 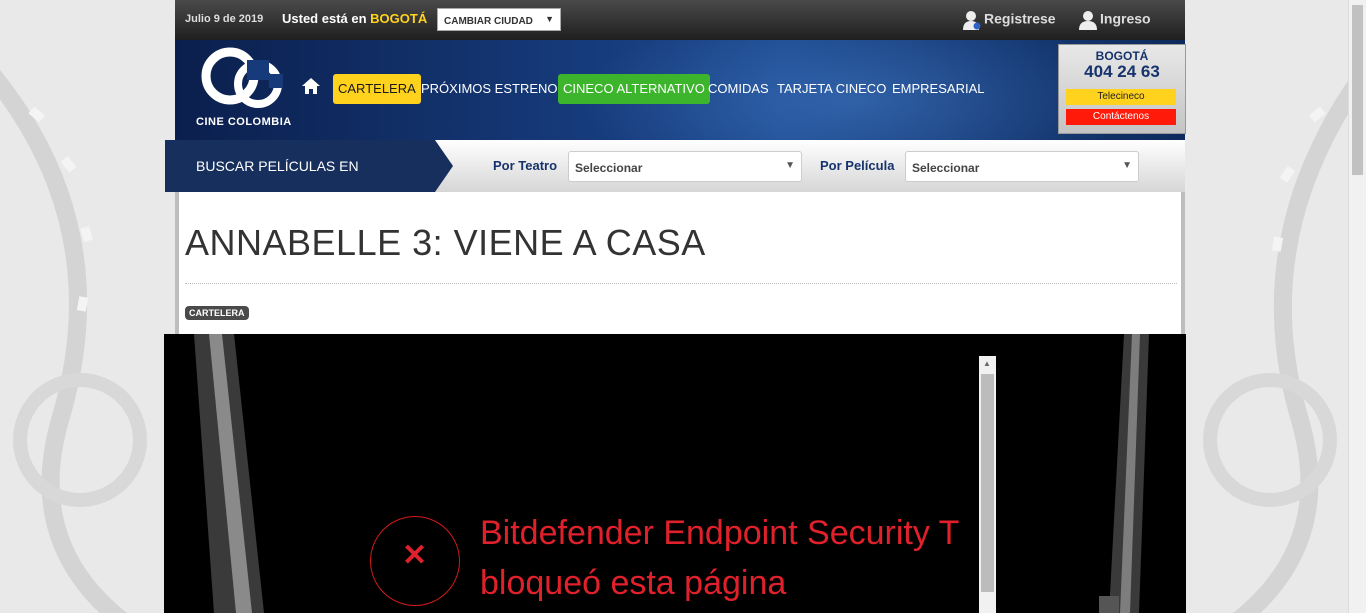 What do you see at coordinates (634, 89) in the screenshot?
I see `nav-cineco-alternativo: CINECO ALTERNATIVO` at bounding box center [634, 89].